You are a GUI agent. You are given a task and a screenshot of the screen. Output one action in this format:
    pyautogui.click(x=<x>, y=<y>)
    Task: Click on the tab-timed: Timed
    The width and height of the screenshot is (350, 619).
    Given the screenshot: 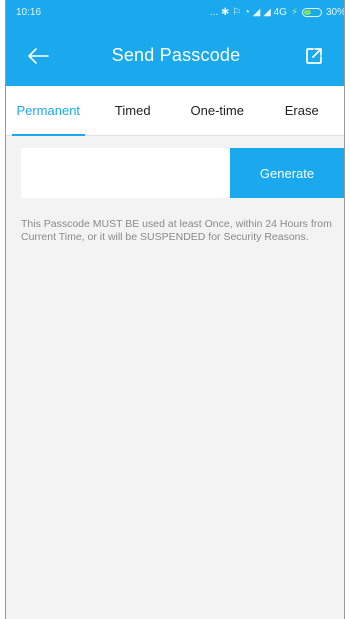 What is the action you would take?
    pyautogui.click(x=133, y=110)
    